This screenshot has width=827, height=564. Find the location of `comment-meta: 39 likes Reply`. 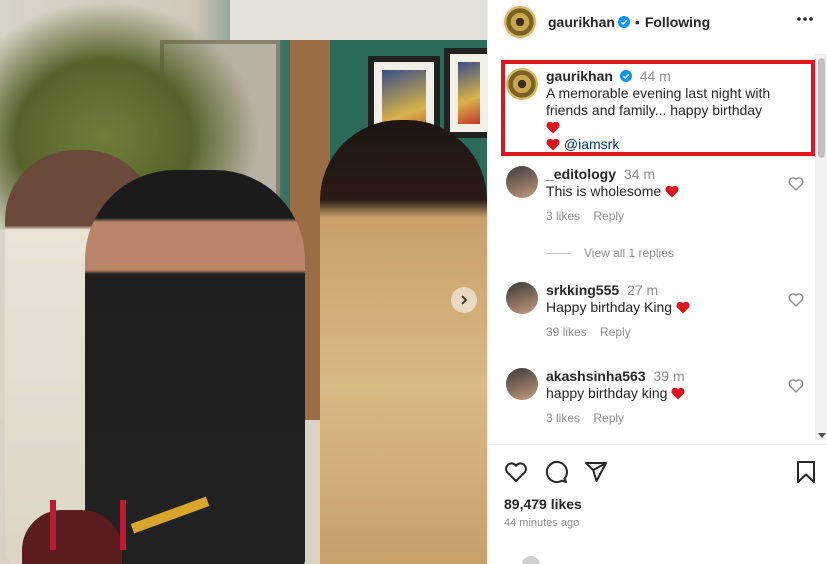

comment-meta: 39 likes Reply is located at coordinates (661, 332).